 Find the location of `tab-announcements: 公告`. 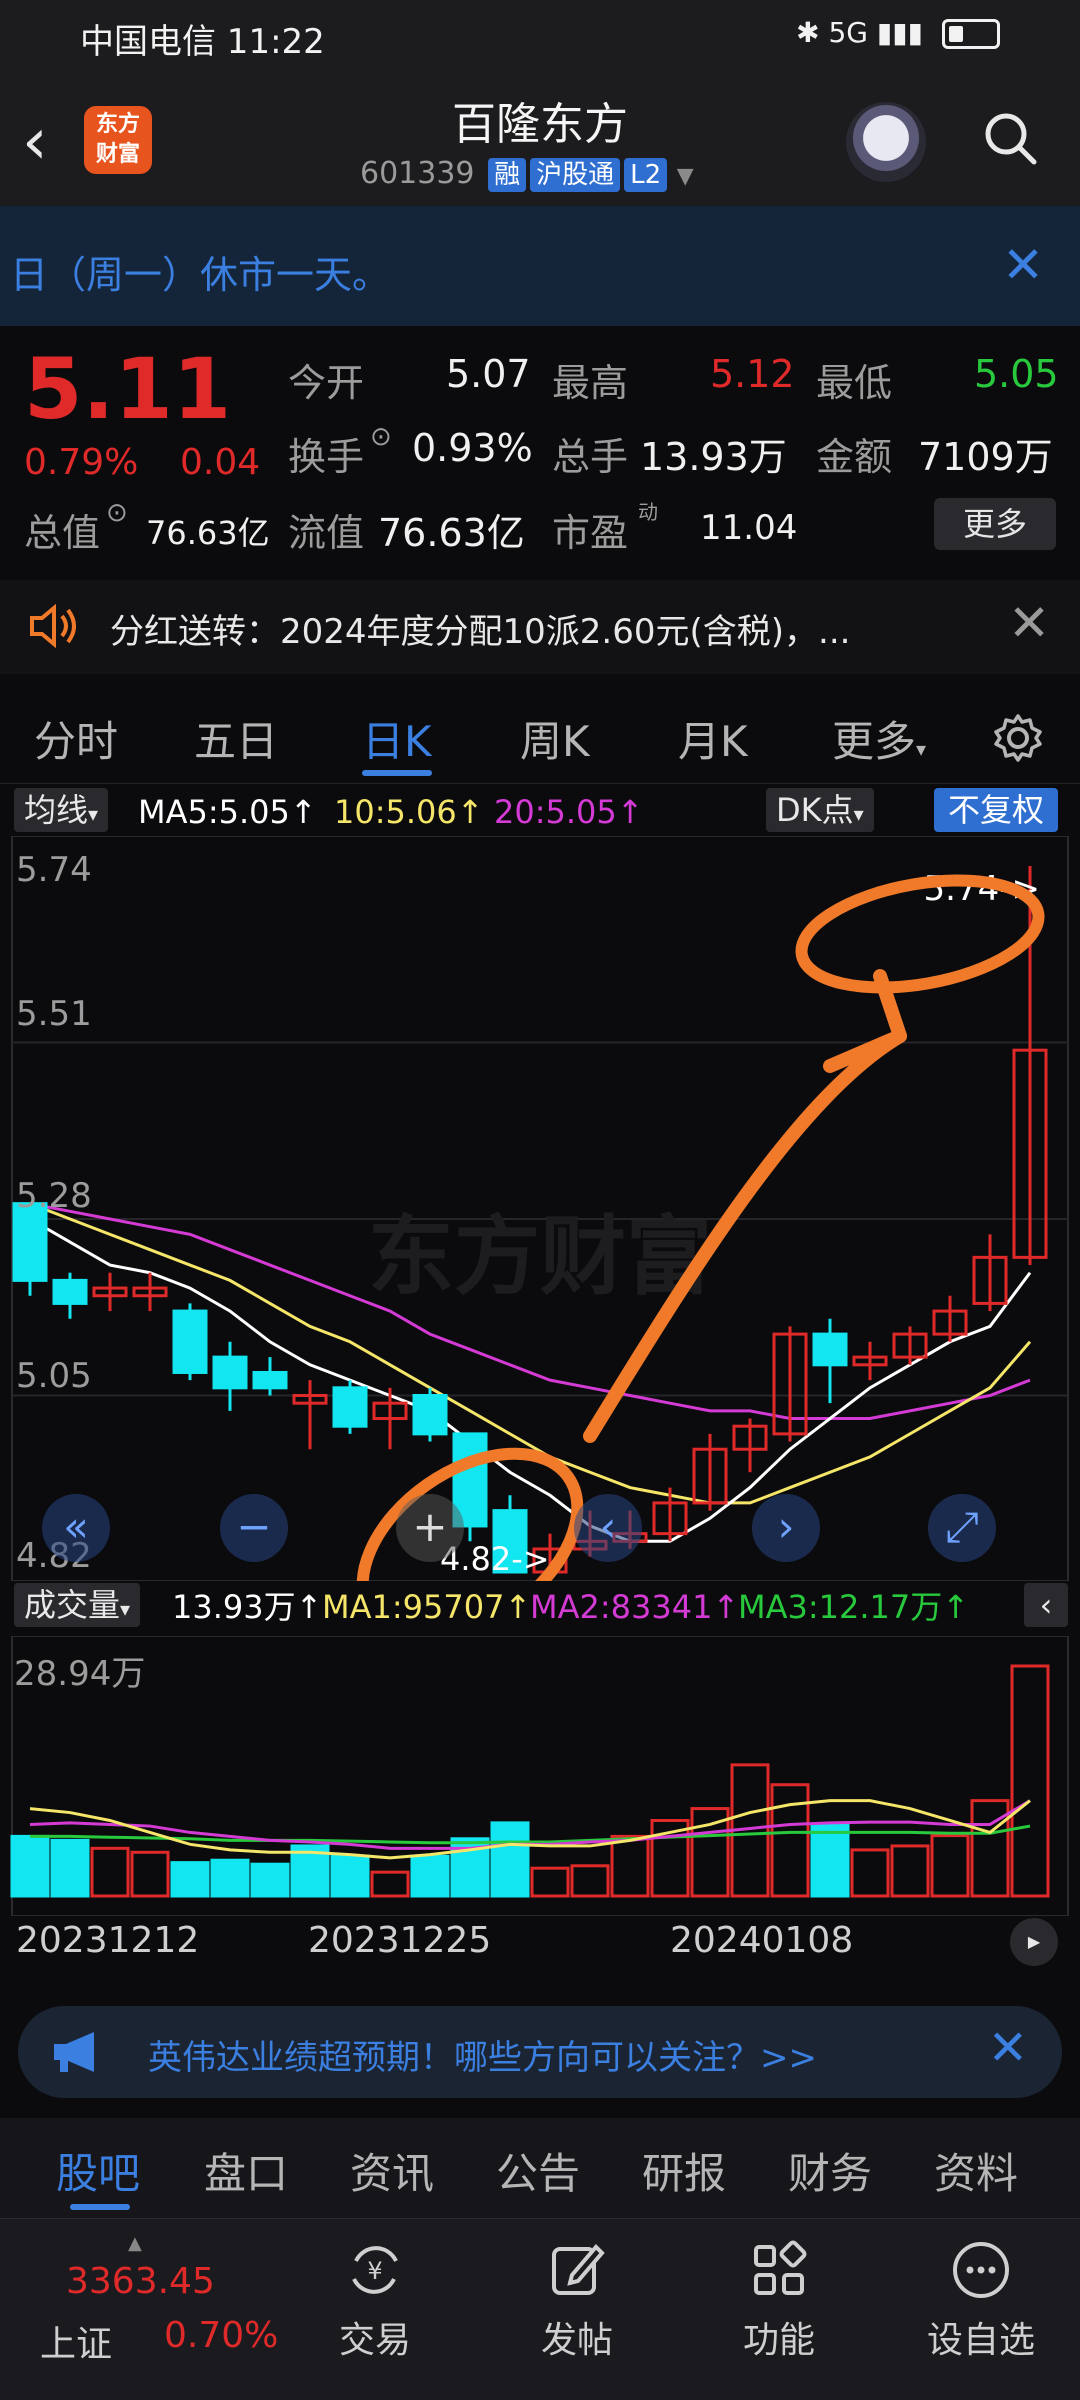

tab-announcements: 公告 is located at coordinates (538, 2170).